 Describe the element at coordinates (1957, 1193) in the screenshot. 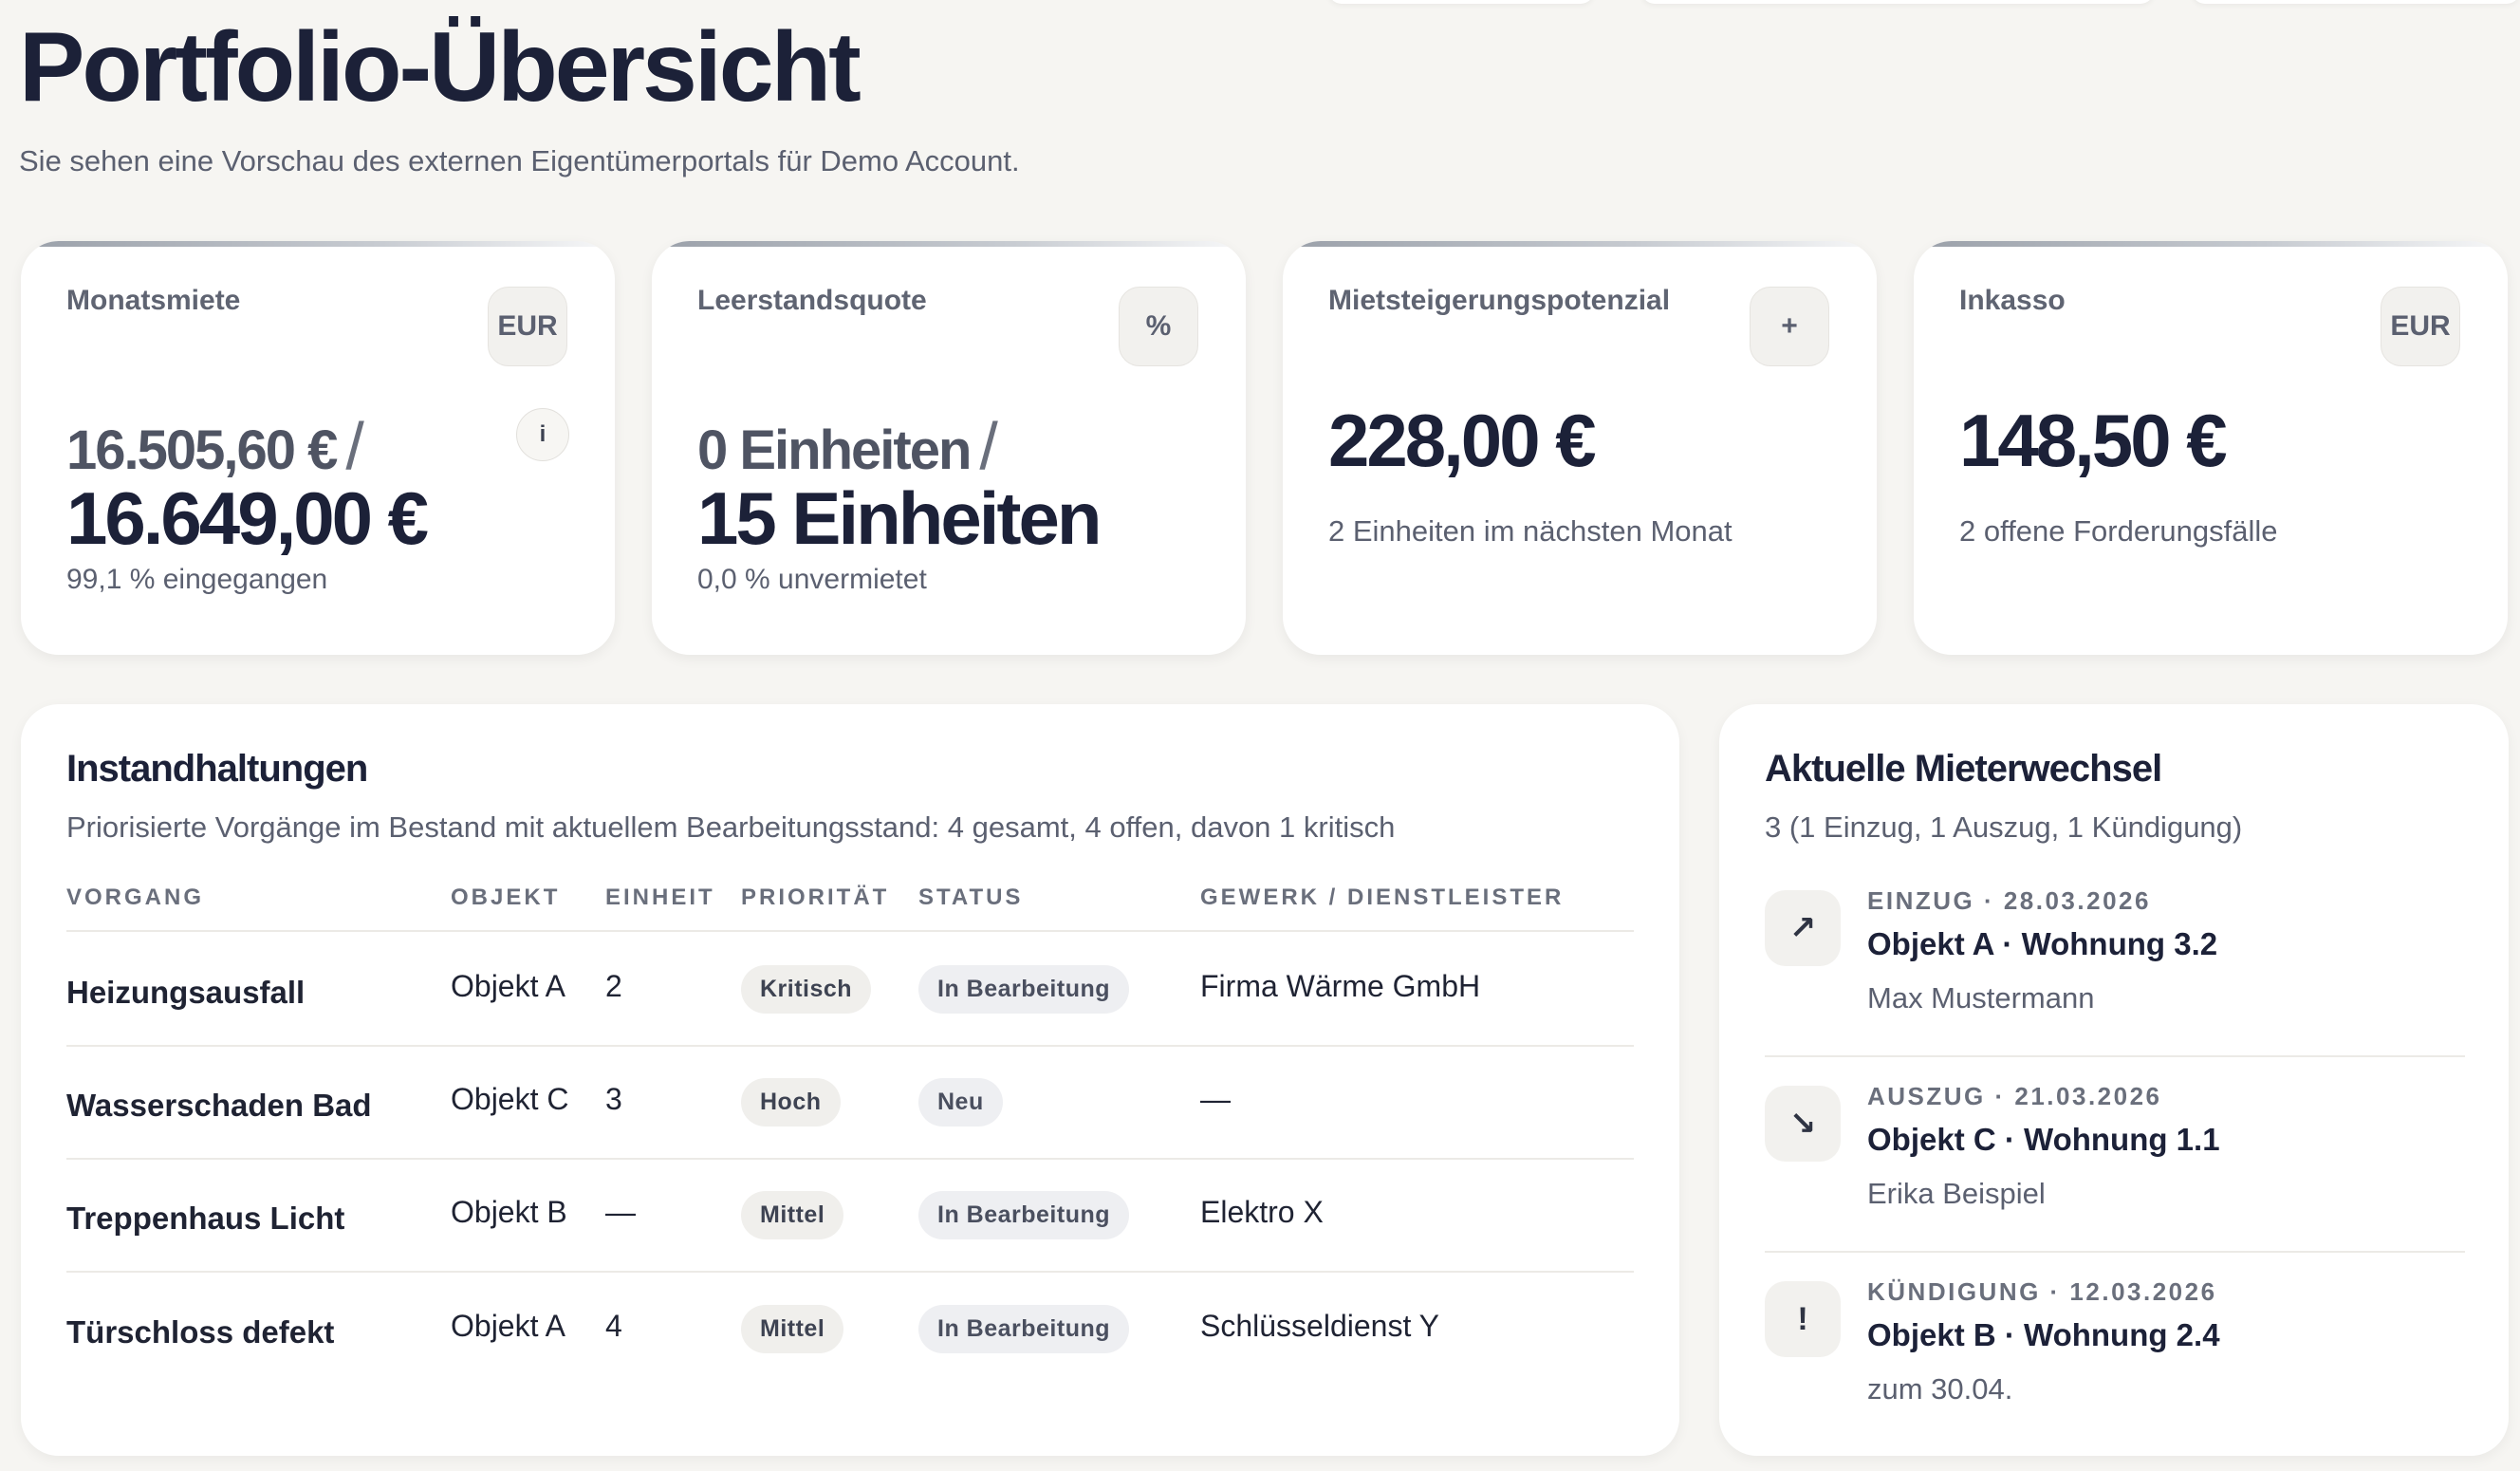

I see `change-detail: Erika Beispiel` at that location.